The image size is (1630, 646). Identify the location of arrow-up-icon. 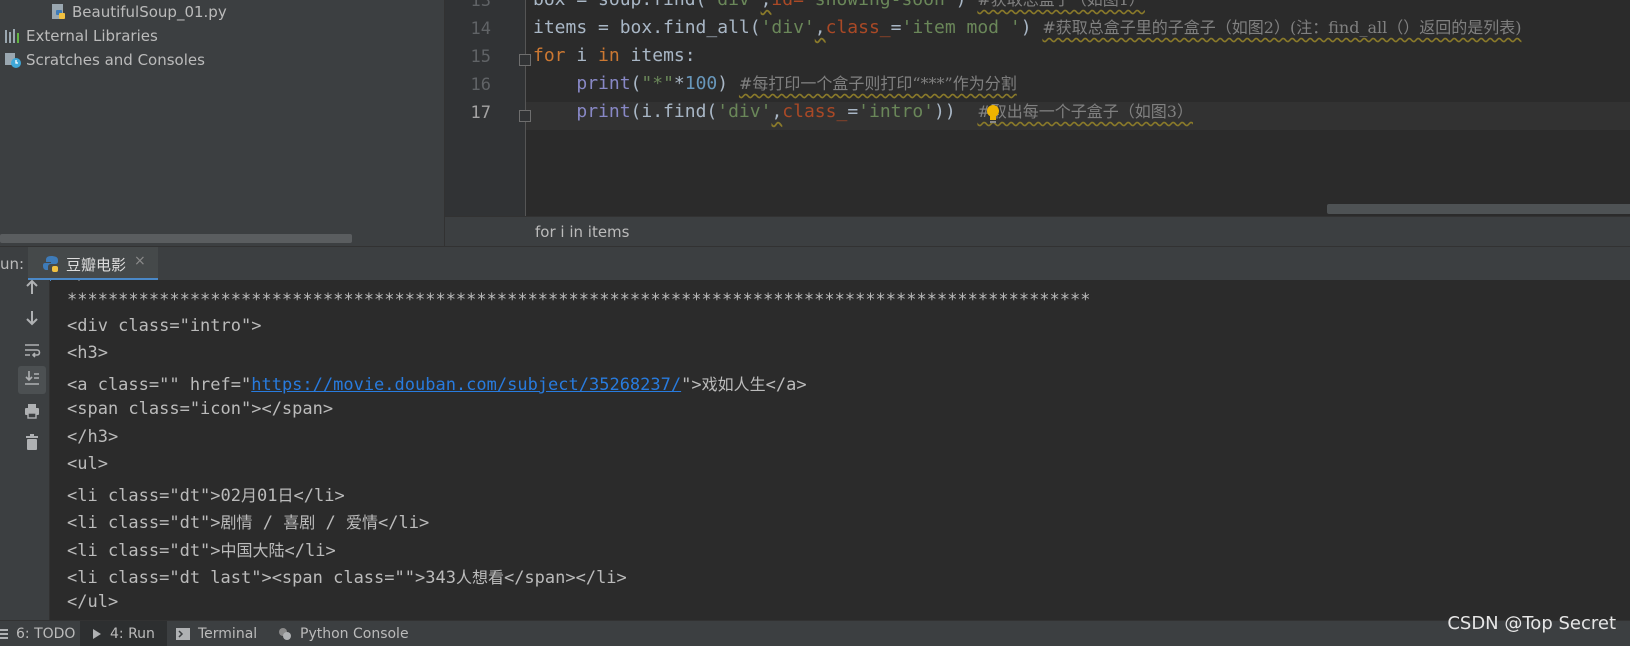
(32, 289).